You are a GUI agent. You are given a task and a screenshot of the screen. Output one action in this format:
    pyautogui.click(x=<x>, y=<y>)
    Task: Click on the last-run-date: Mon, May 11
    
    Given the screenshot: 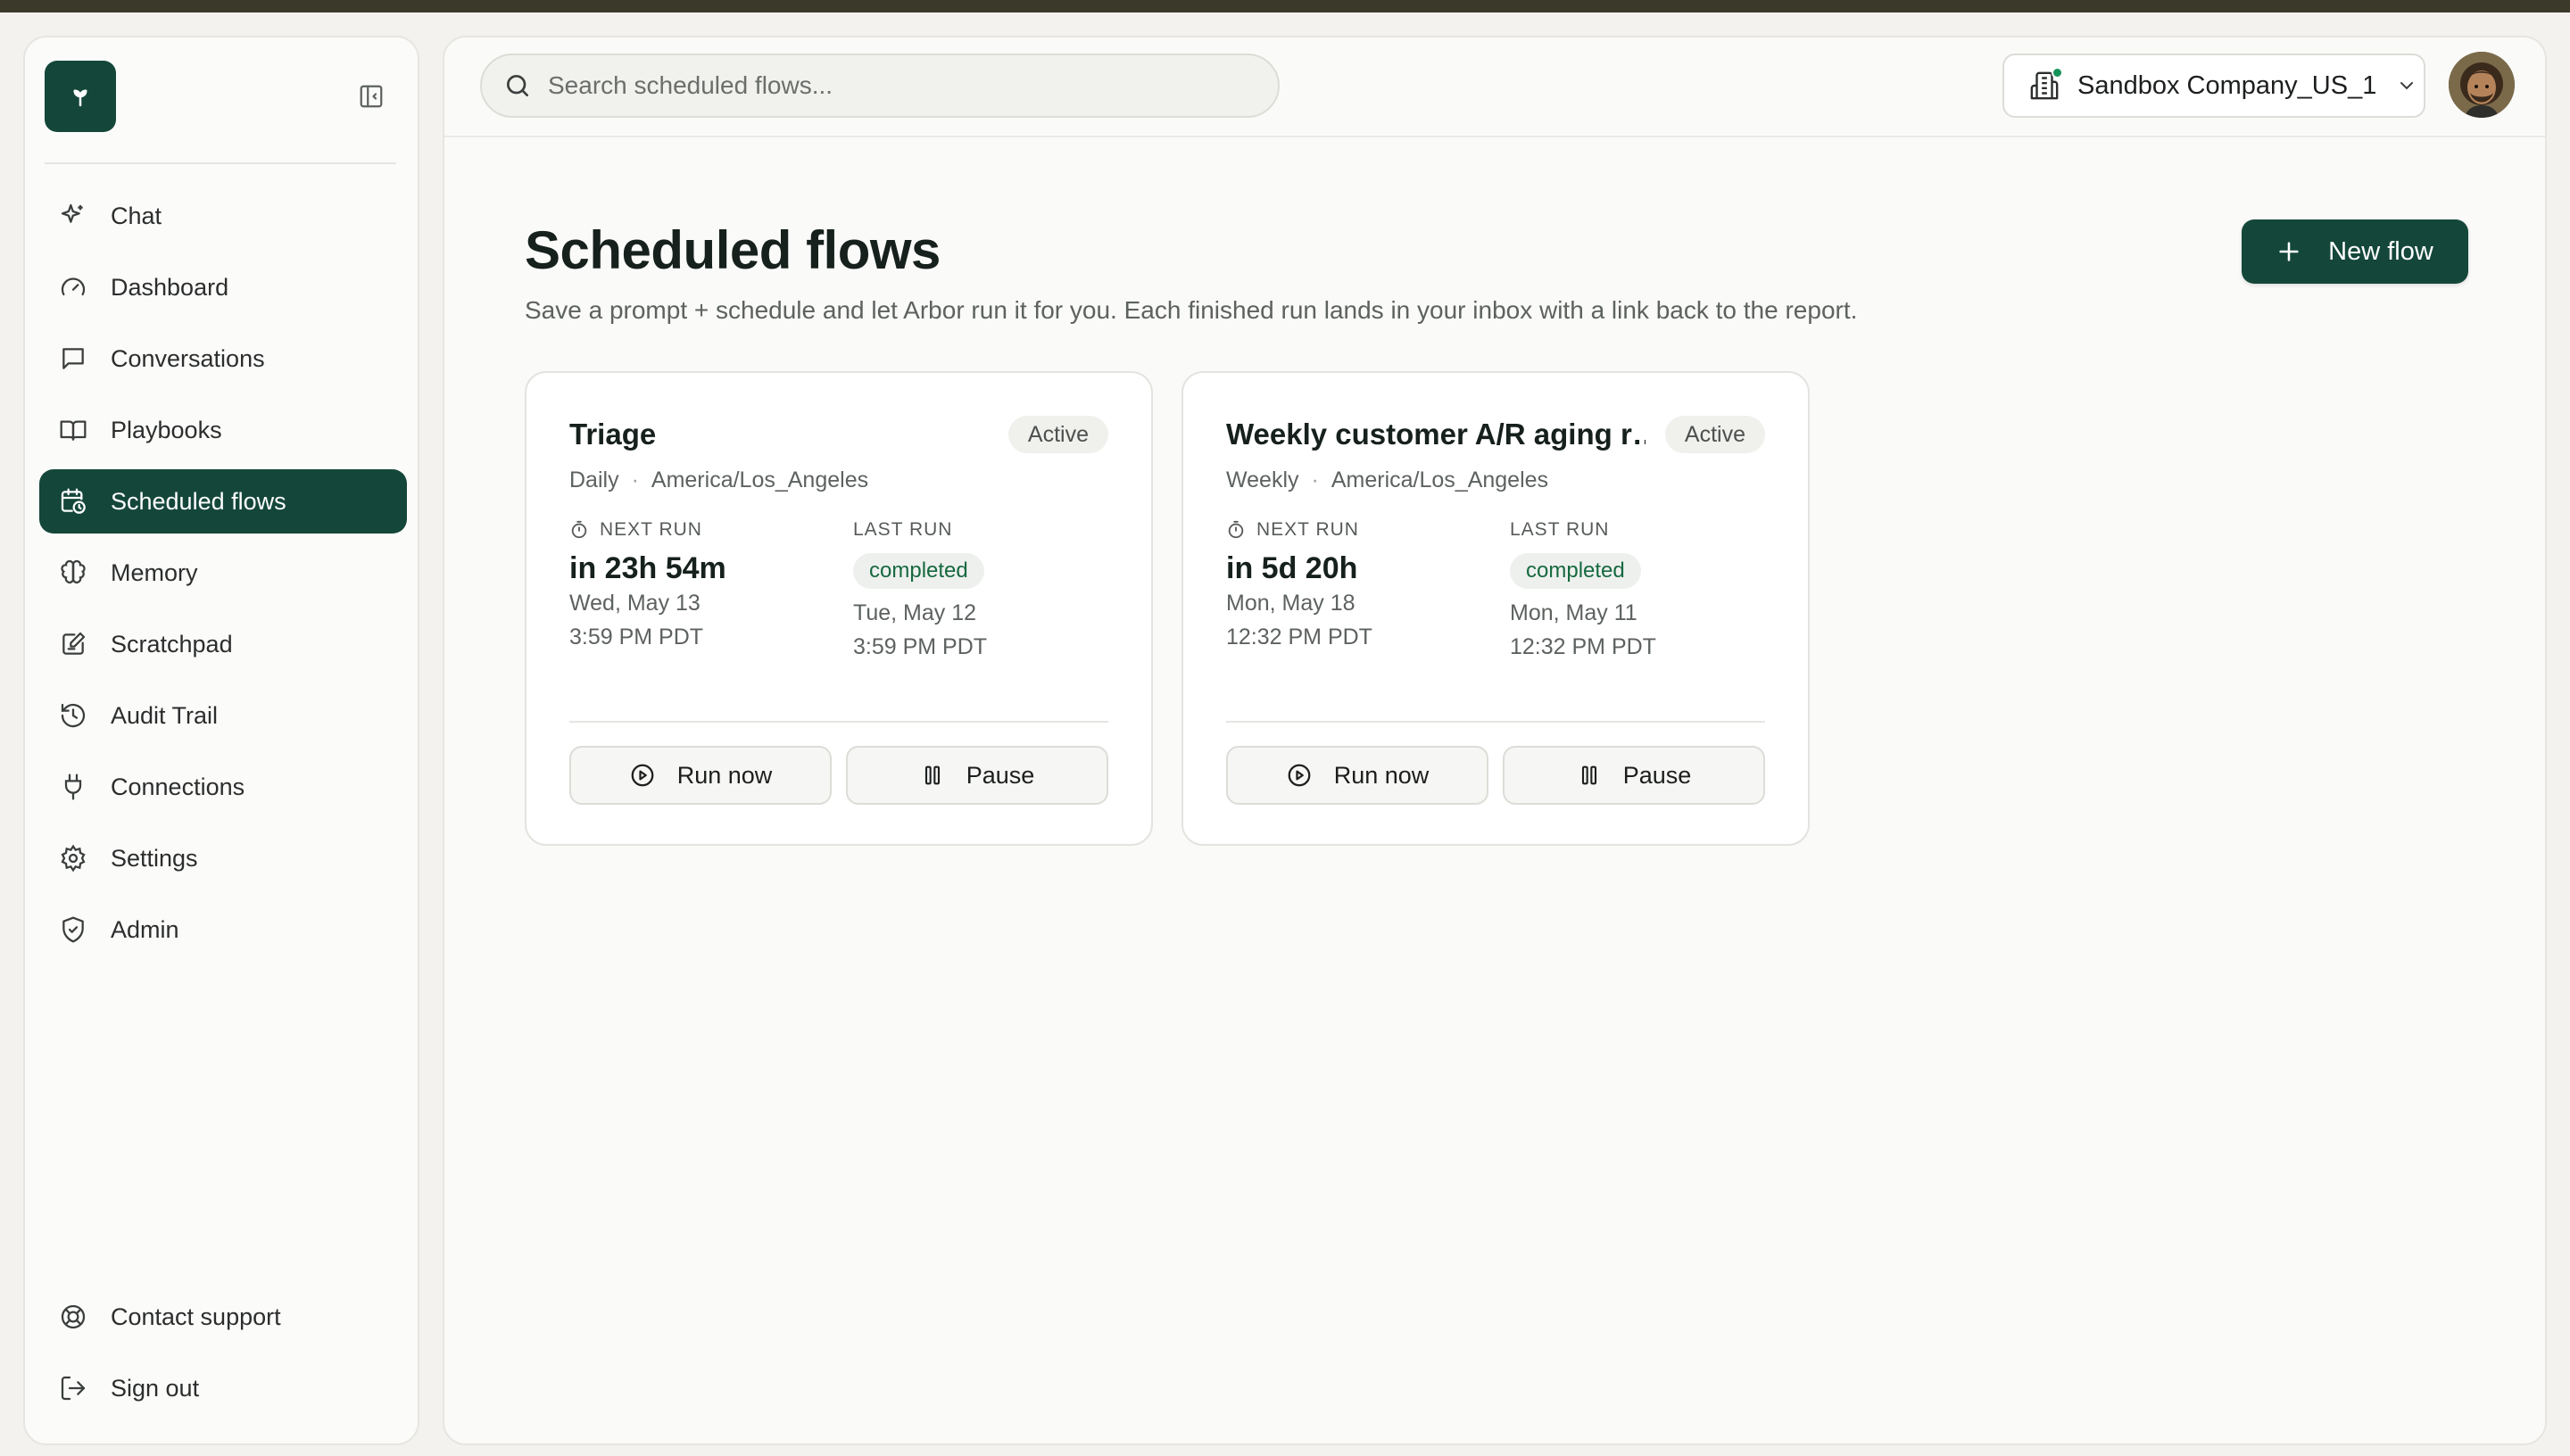 What is the action you would take?
    pyautogui.click(x=1574, y=612)
    